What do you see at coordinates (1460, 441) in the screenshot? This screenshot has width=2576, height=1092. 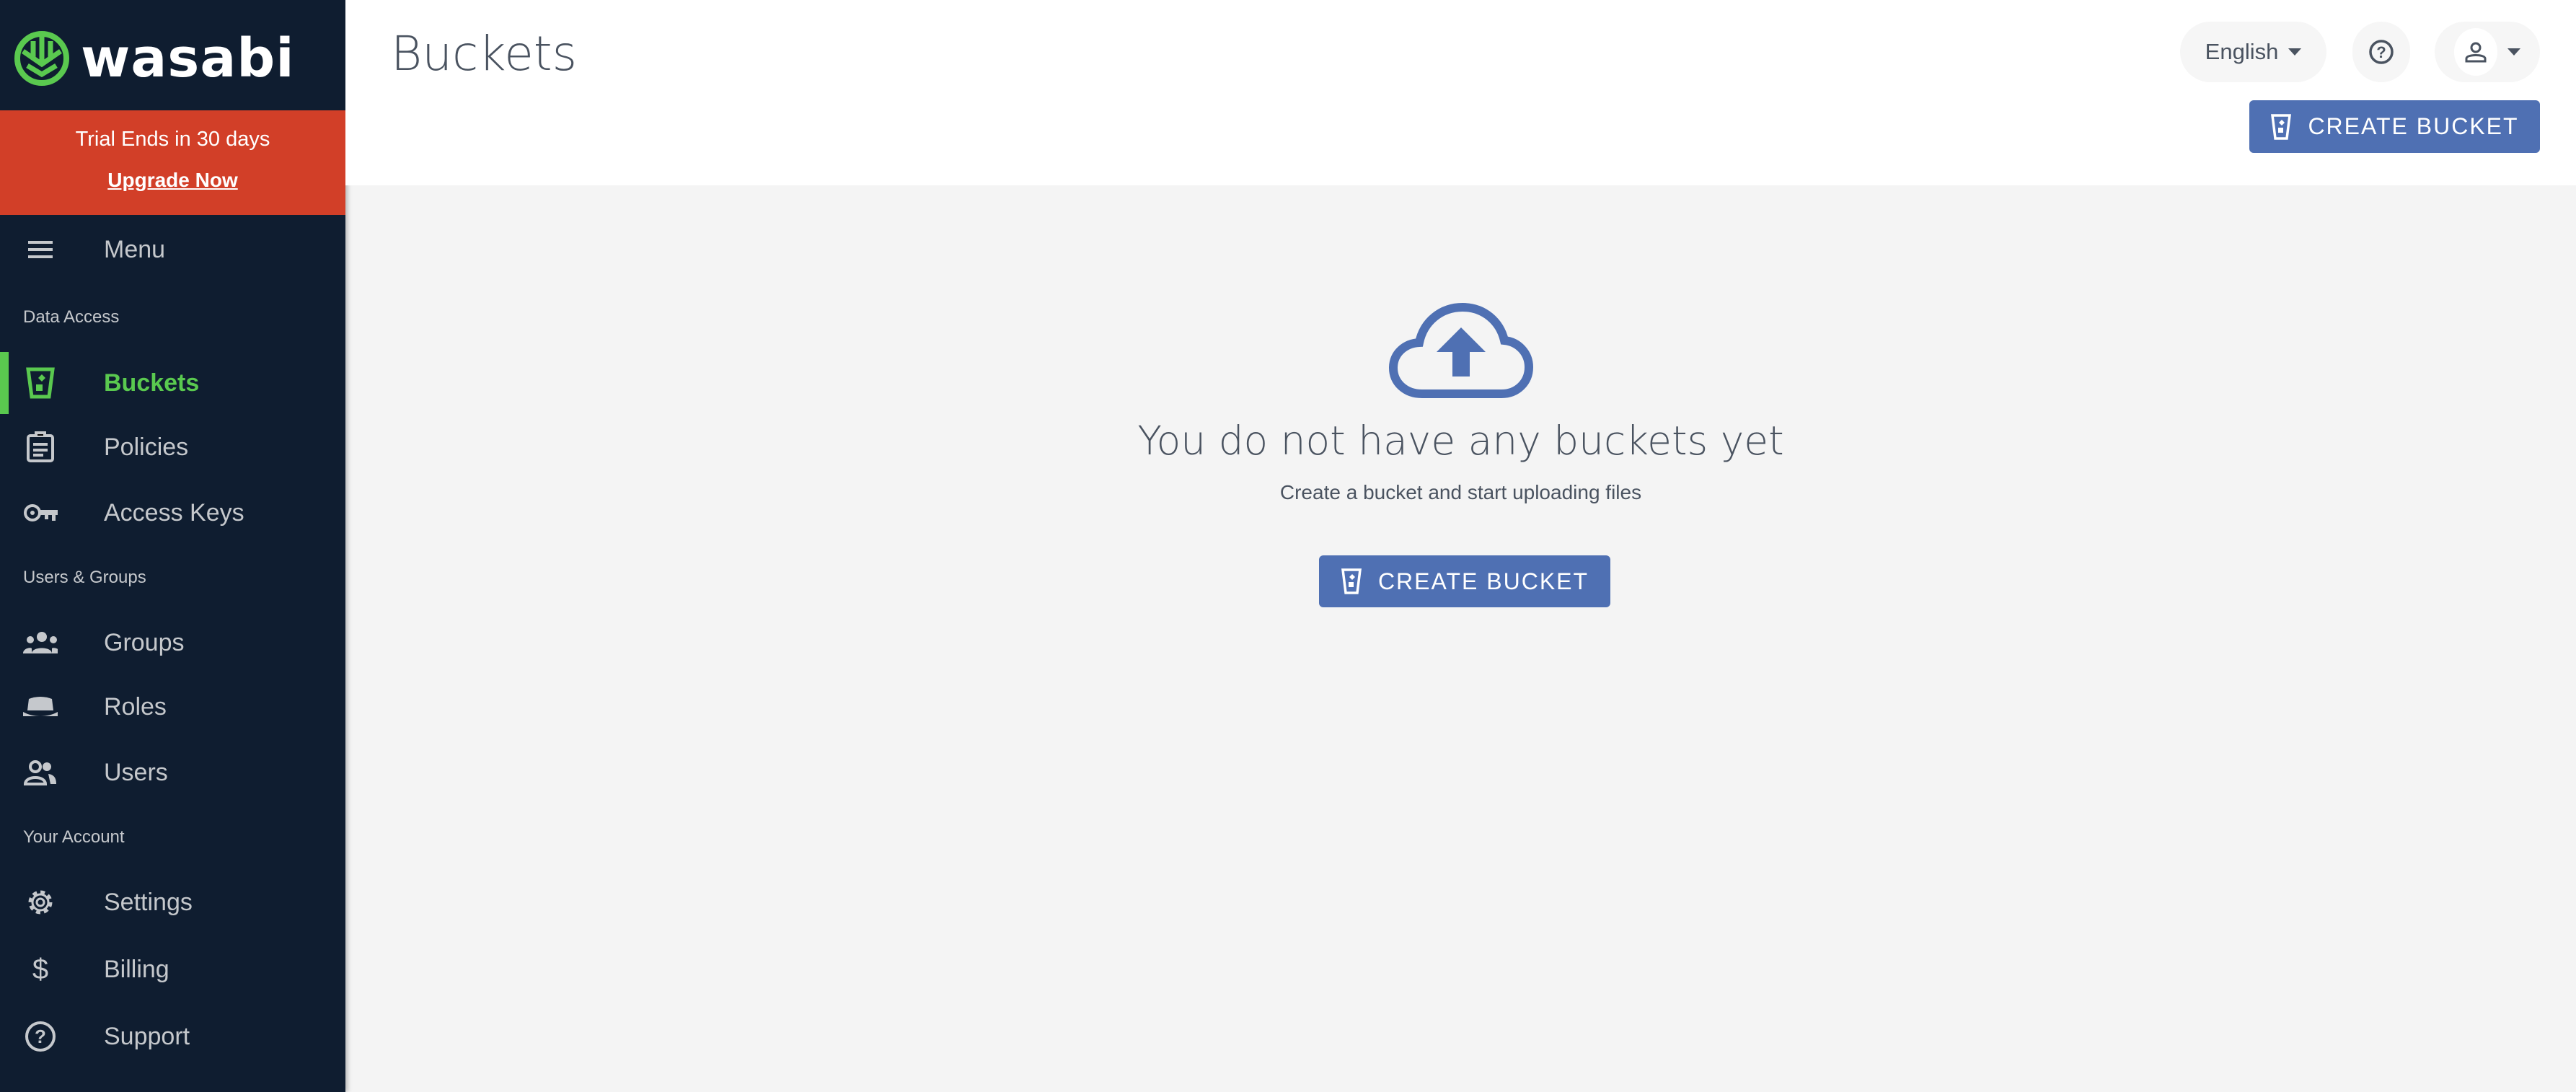 I see `empty-heading: You do not have any buckets yet` at bounding box center [1460, 441].